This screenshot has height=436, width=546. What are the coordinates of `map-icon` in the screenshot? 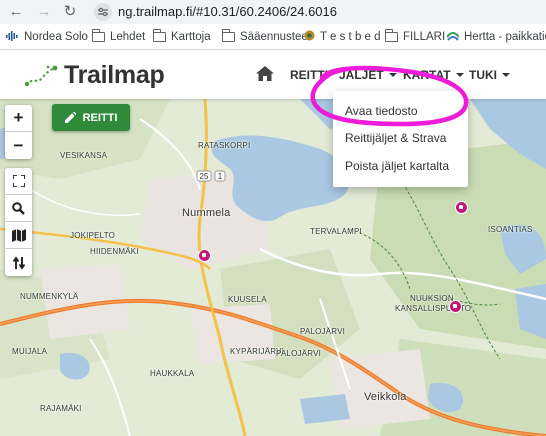 It's located at (18, 235).